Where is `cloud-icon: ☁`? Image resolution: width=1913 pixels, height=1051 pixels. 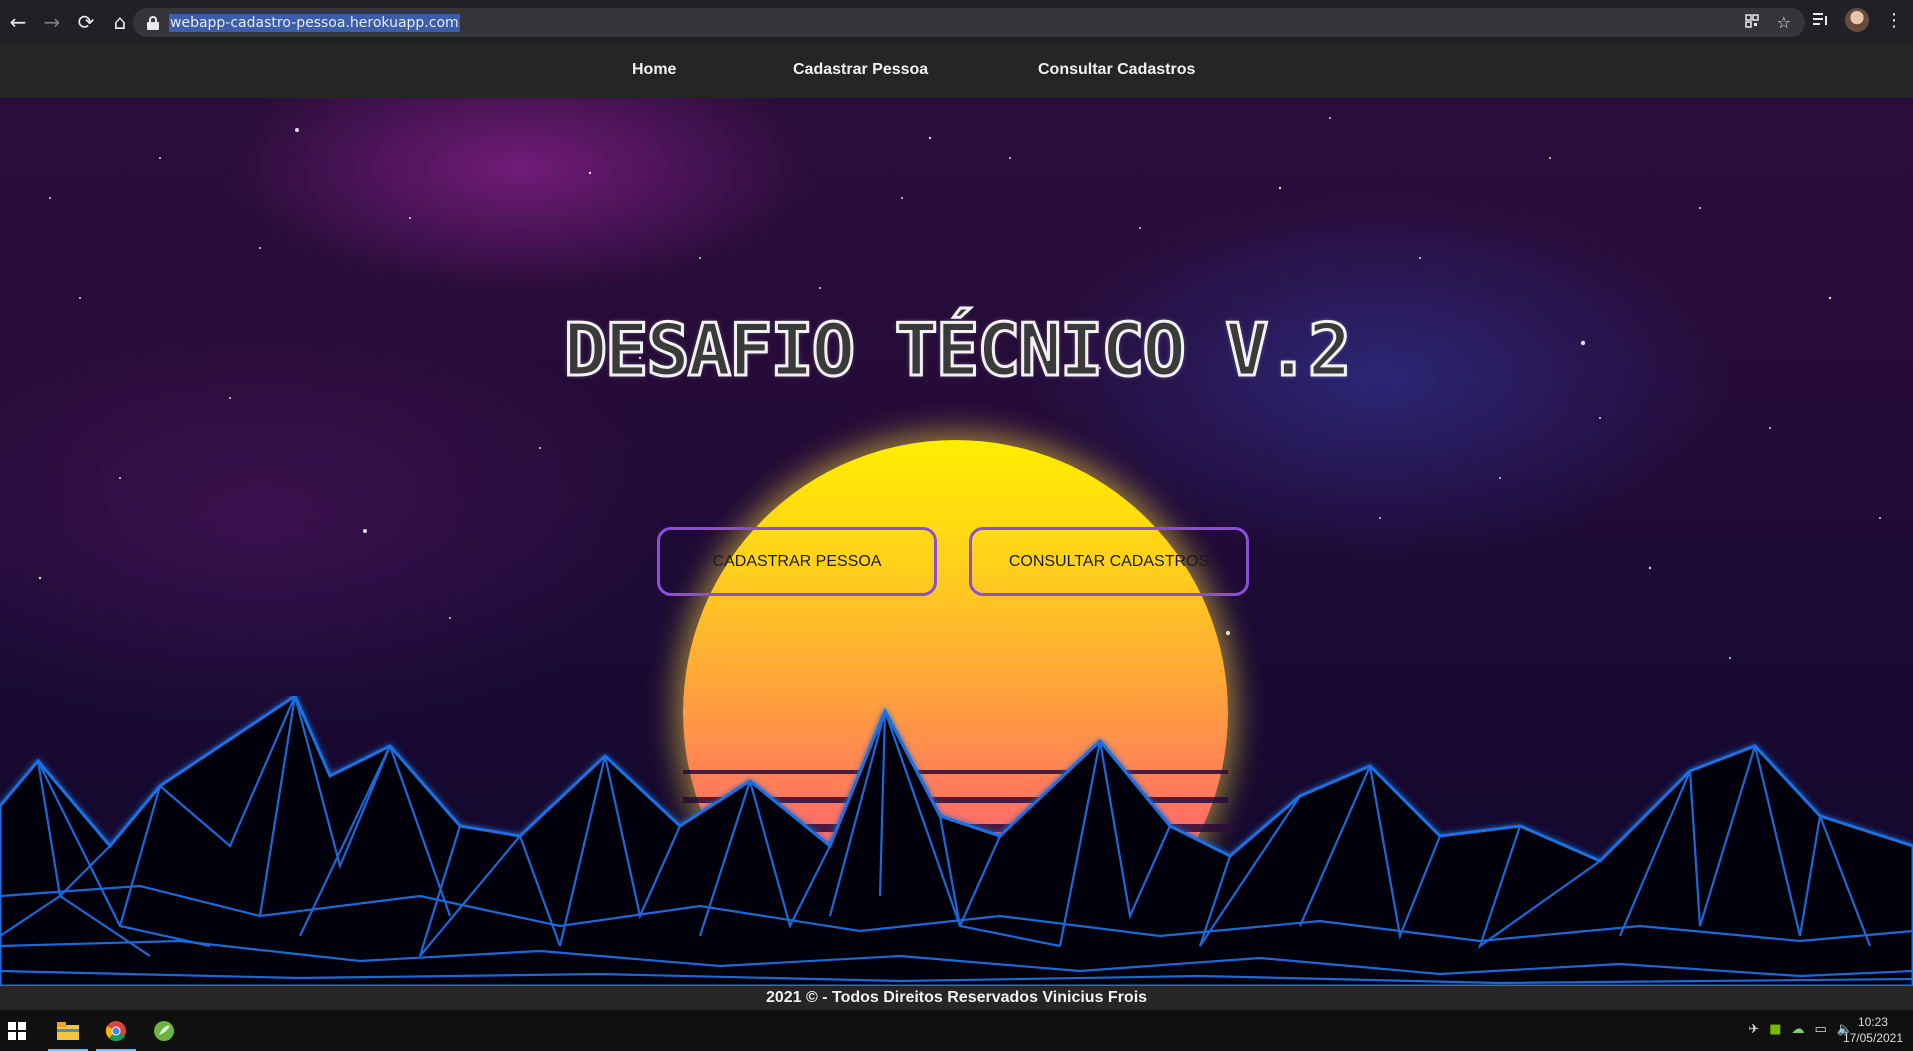
cloud-icon: ☁ is located at coordinates (1798, 1029).